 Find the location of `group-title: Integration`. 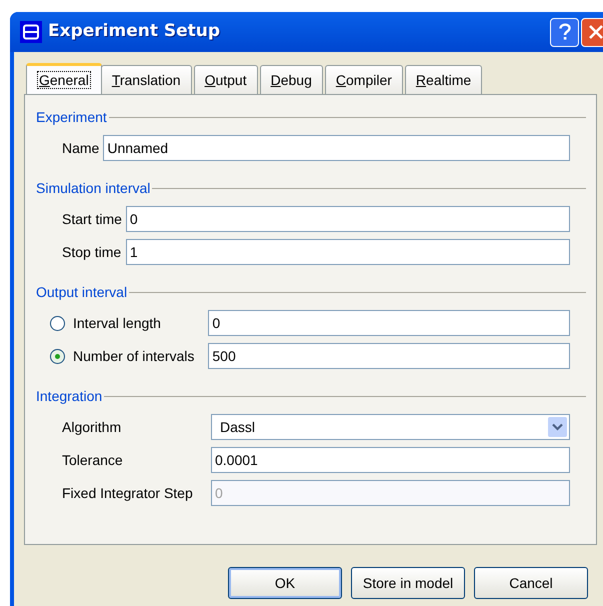

group-title: Integration is located at coordinates (69, 396).